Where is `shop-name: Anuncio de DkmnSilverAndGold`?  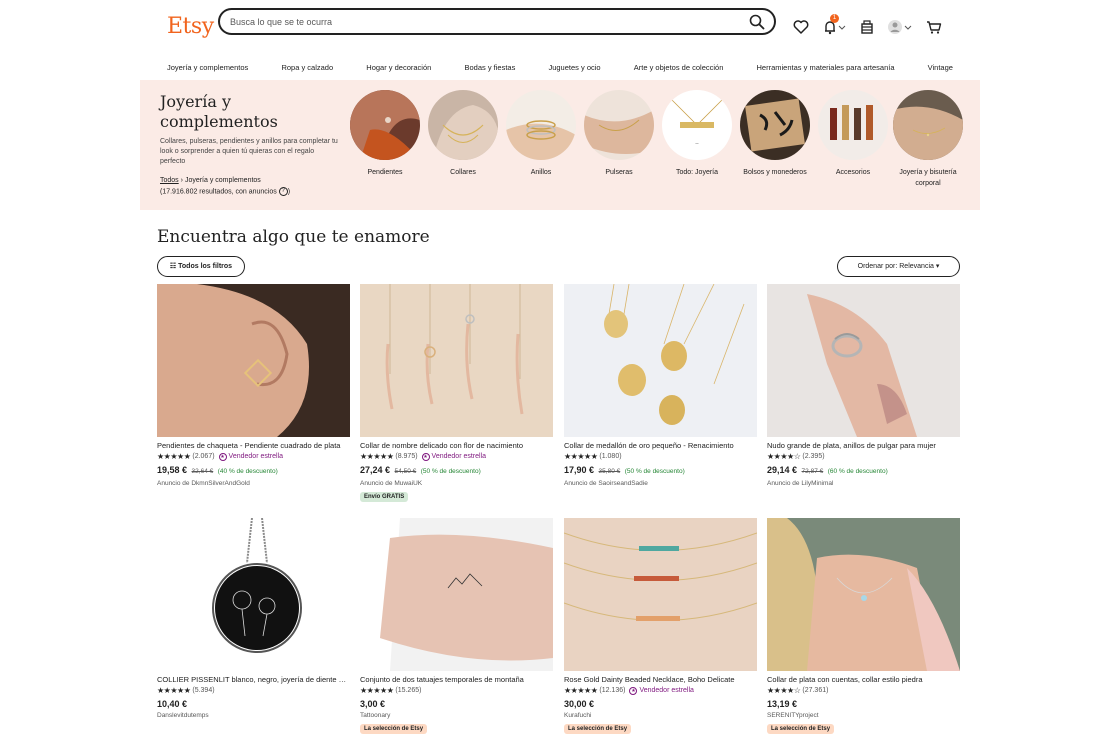
shop-name: Anuncio de DkmnSilverAndGold is located at coordinates (253, 483).